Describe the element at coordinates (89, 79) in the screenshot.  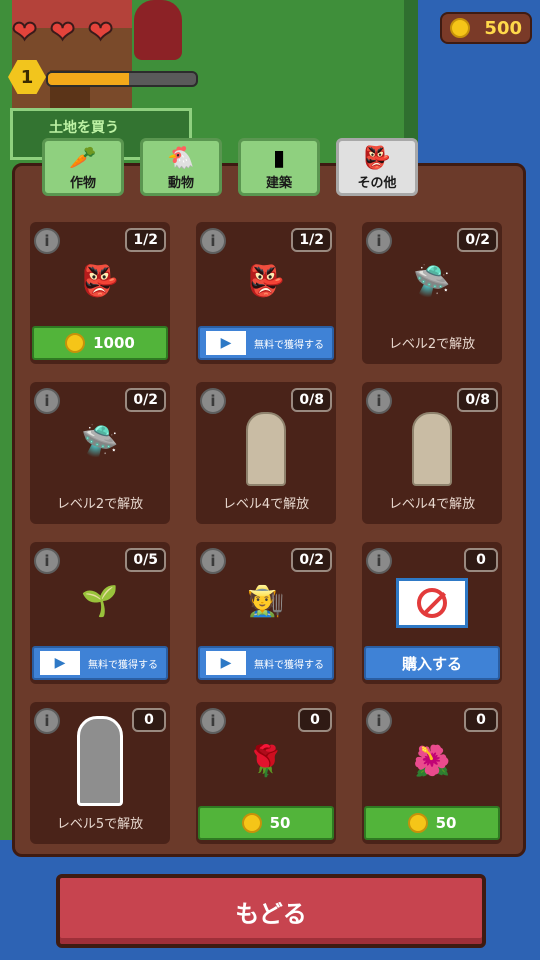
I see `xp-progress-fill` at that location.